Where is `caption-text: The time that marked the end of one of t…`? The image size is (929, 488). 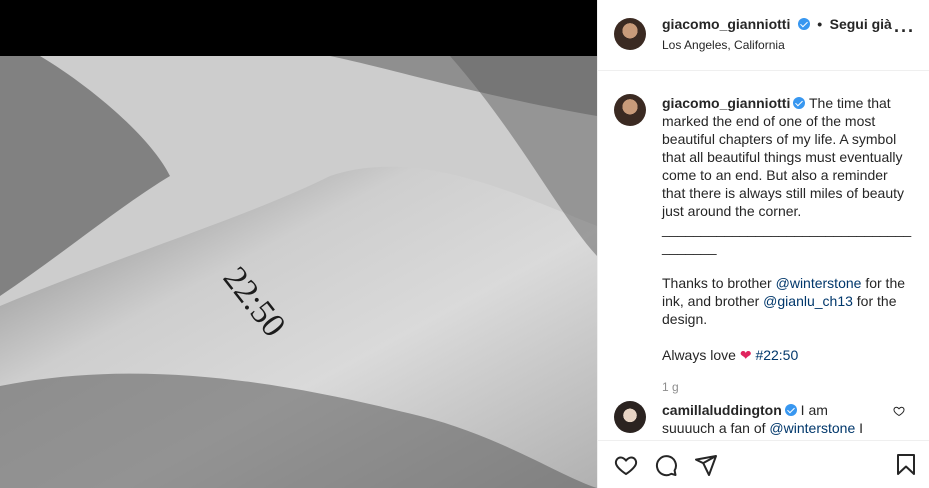
caption-text: The time that marked the end of one of t… is located at coordinates (783, 157).